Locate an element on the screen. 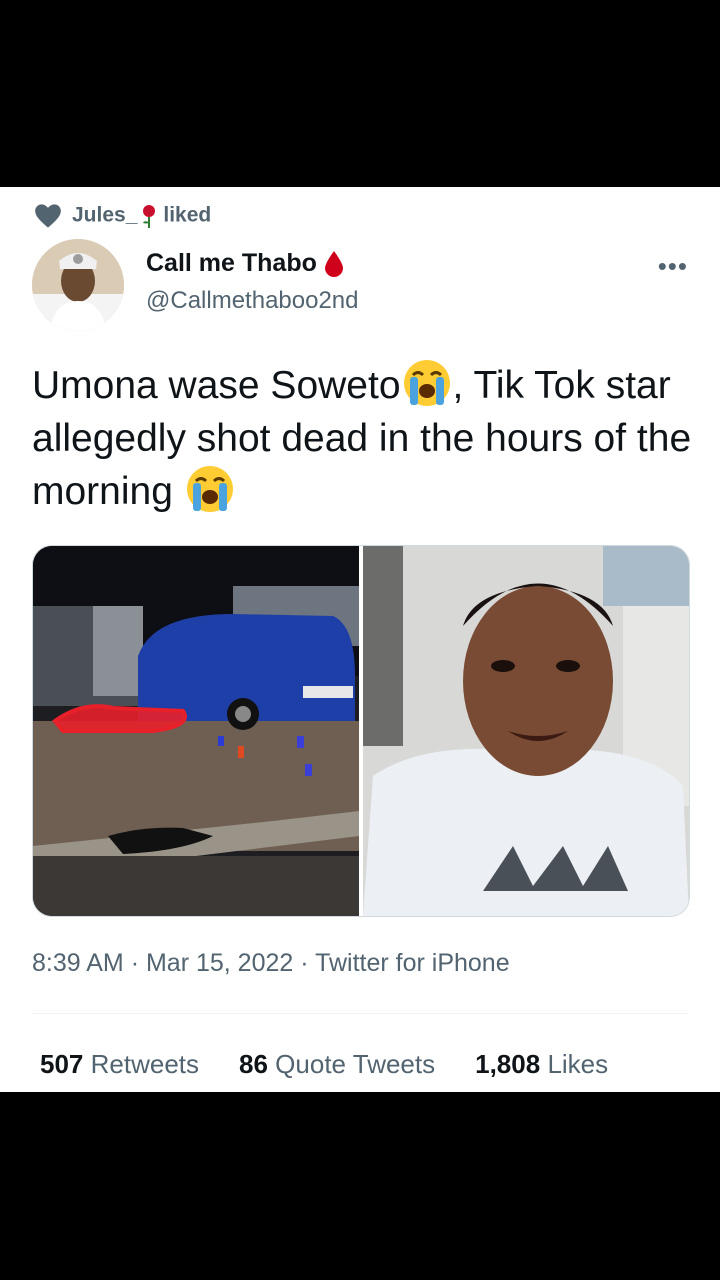  author-handle: @Callmethaboo2nd is located at coordinates (252, 301).